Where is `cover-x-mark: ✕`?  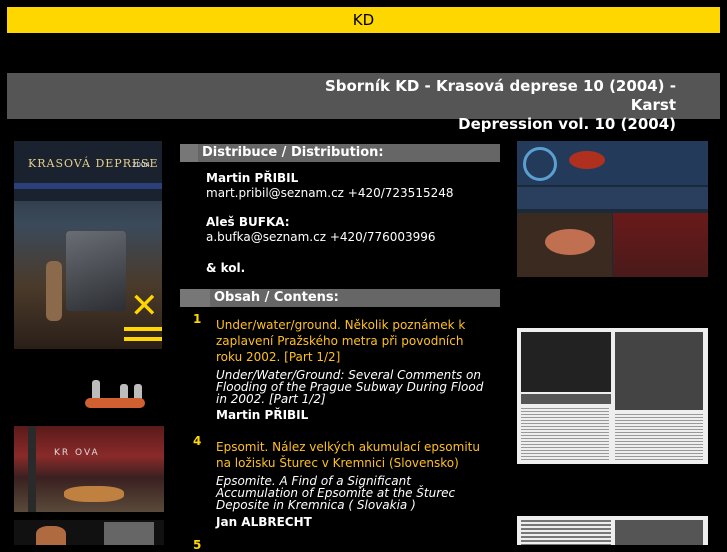 cover-x-mark: ✕ is located at coordinates (144, 306).